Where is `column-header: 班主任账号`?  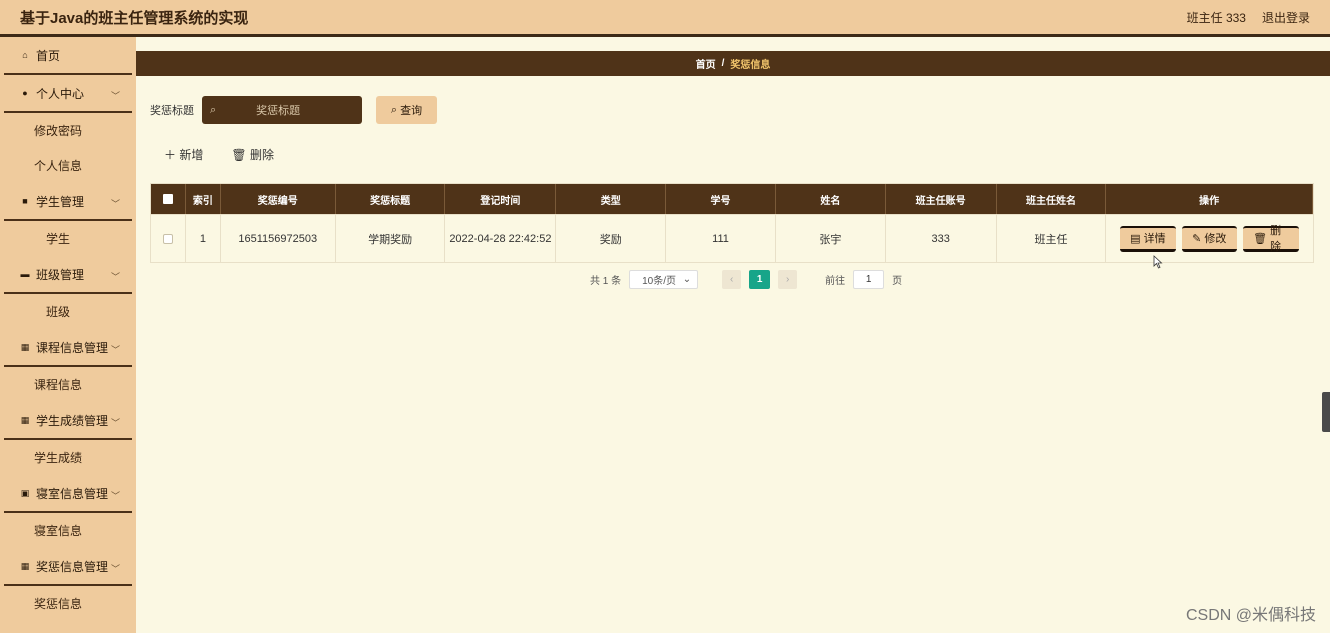
column-header: 班主任账号 is located at coordinates (941, 199).